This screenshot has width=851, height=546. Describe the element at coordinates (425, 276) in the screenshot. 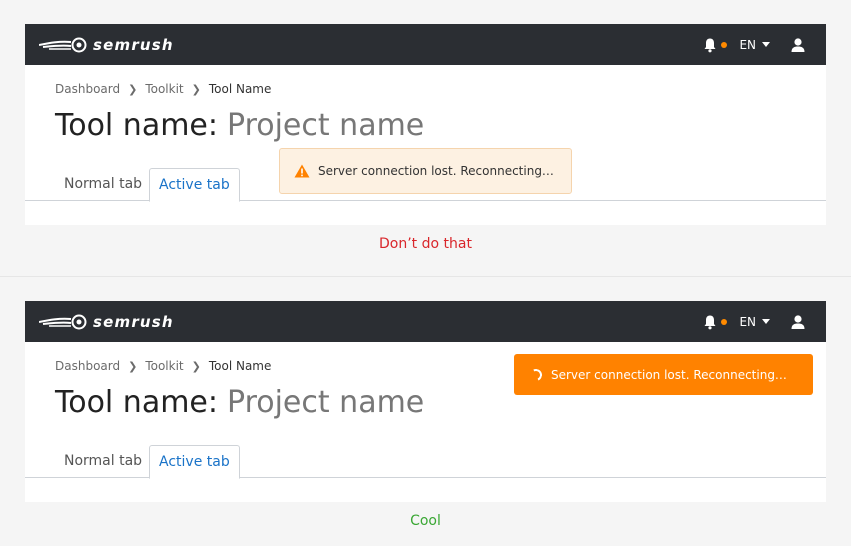

I see `section-divider` at that location.